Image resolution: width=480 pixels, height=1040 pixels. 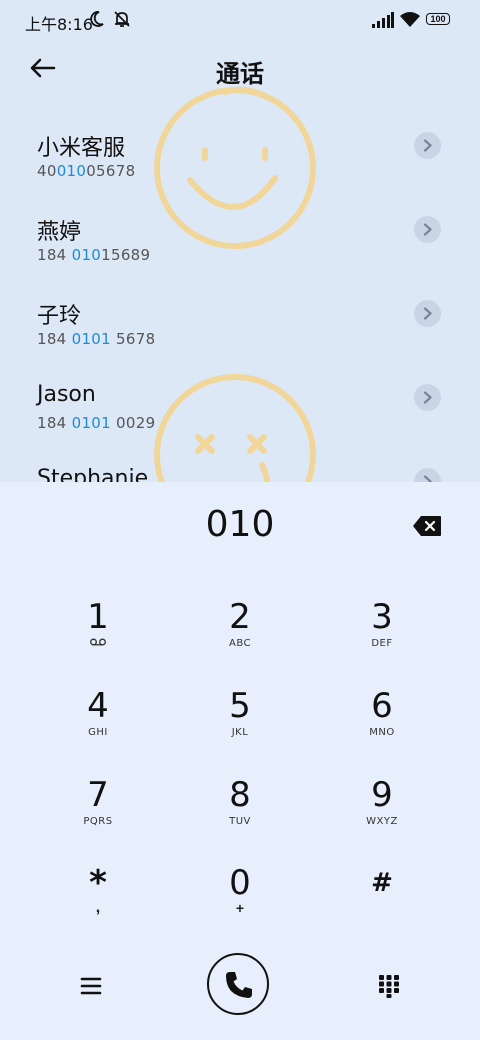 I want to click on voicemail-icon, so click(x=98, y=642).